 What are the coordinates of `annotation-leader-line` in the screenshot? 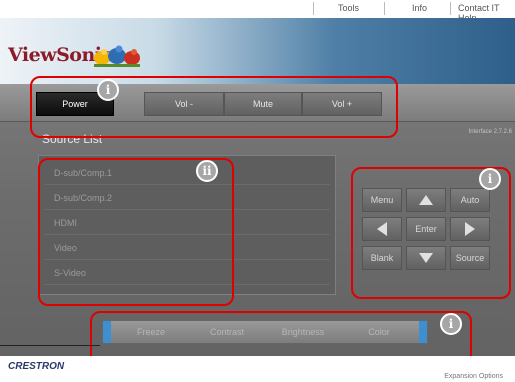 It's located at (50, 345).